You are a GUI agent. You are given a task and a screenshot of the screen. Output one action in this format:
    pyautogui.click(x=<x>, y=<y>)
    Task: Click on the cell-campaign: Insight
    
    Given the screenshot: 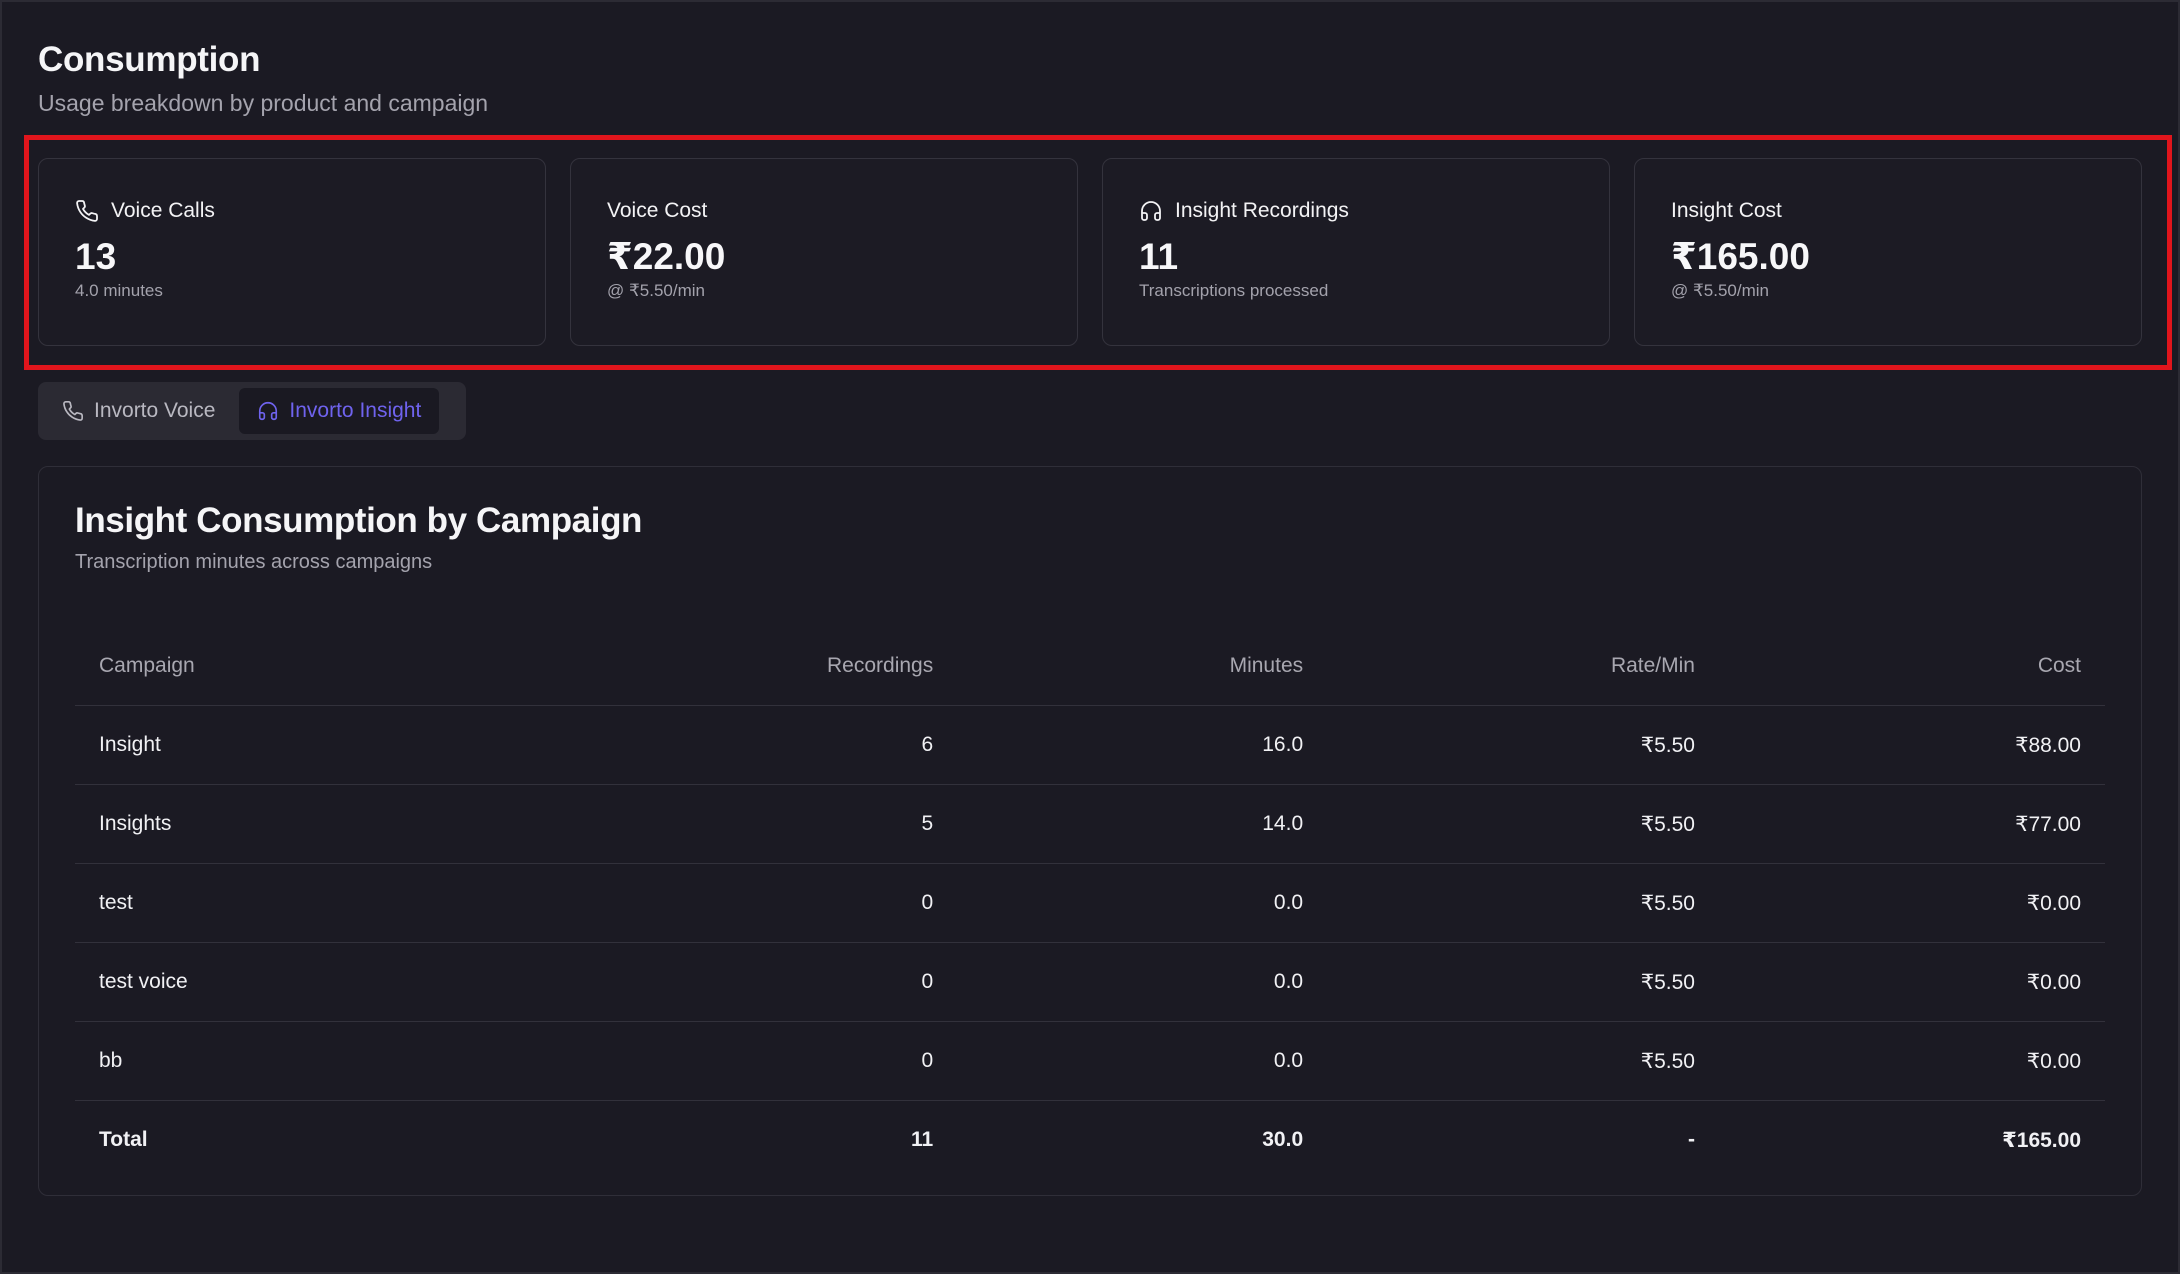 What is the action you would take?
    pyautogui.click(x=344, y=745)
    